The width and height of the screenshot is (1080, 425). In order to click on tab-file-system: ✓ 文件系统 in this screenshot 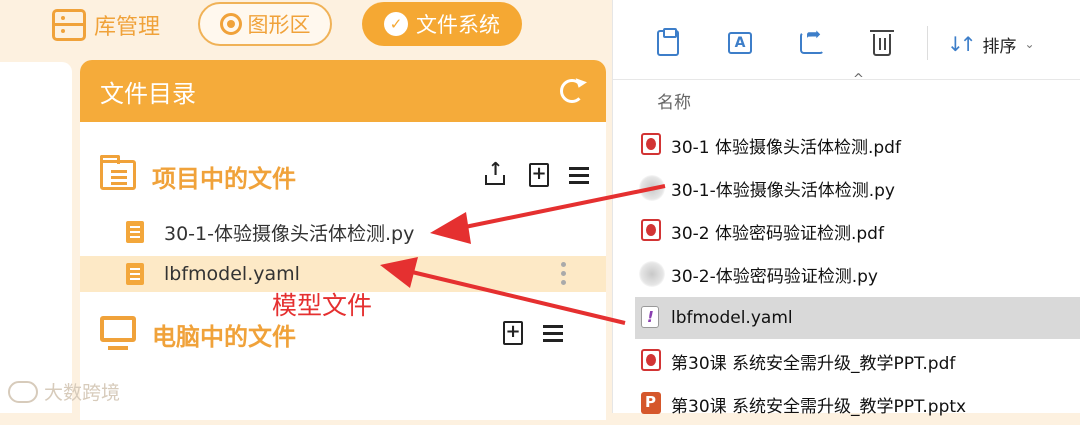, I will do `click(442, 24)`.